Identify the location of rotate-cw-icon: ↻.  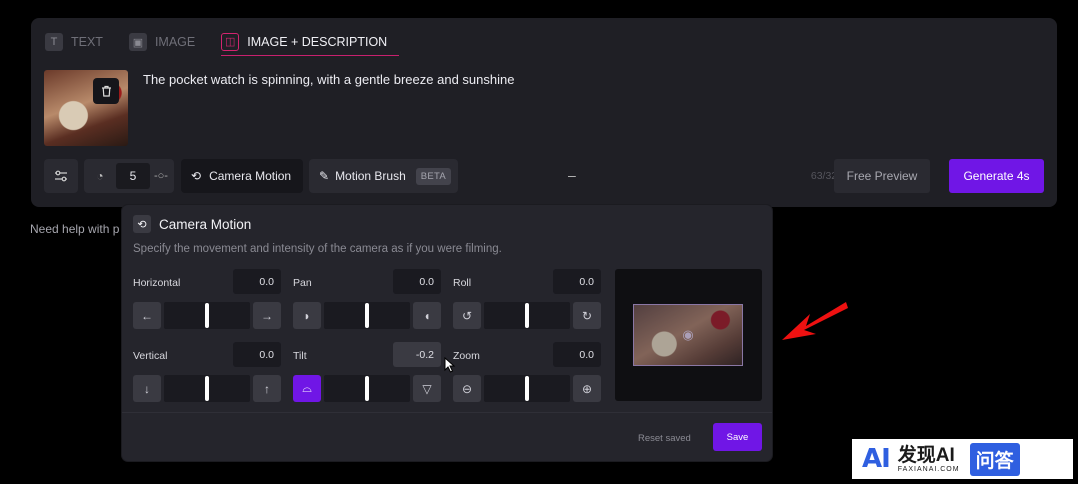
(587, 315).